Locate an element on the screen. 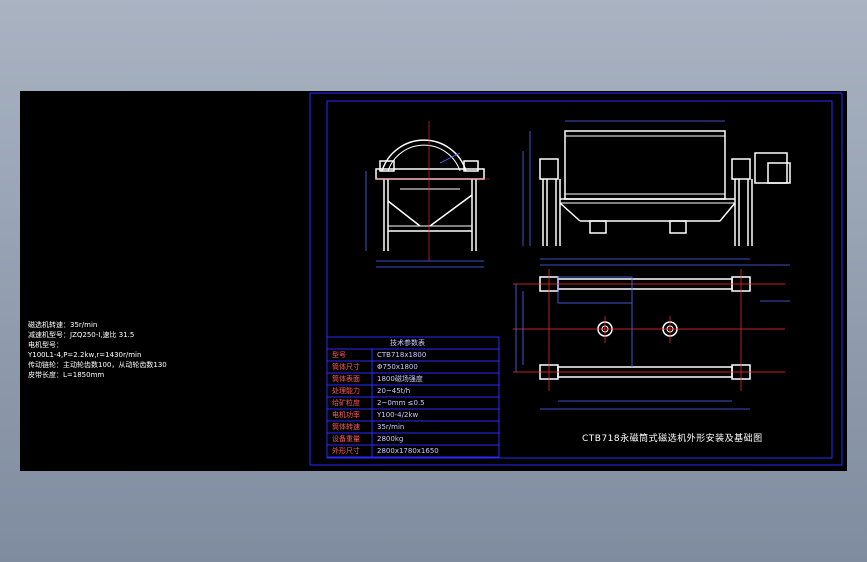  drum-body is located at coordinates (645, 165).